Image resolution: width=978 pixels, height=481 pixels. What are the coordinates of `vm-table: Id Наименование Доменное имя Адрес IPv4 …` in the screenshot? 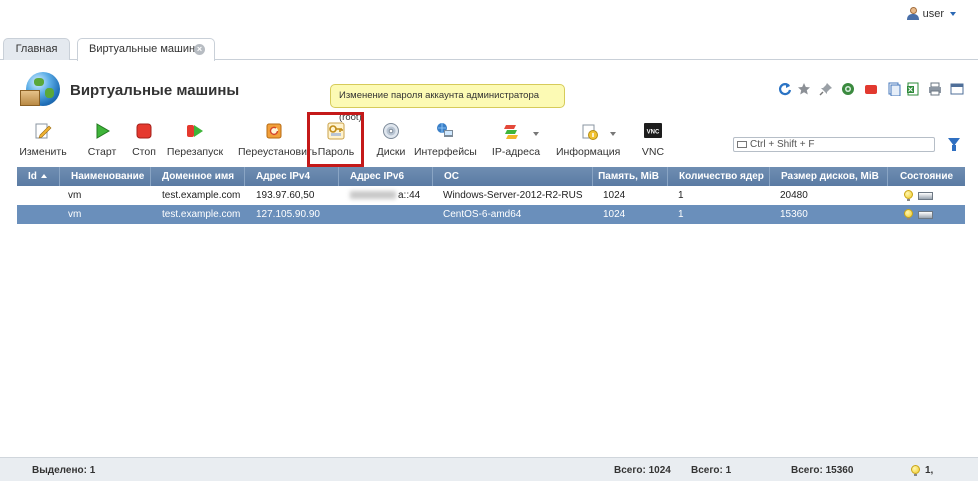 It's located at (491, 195).